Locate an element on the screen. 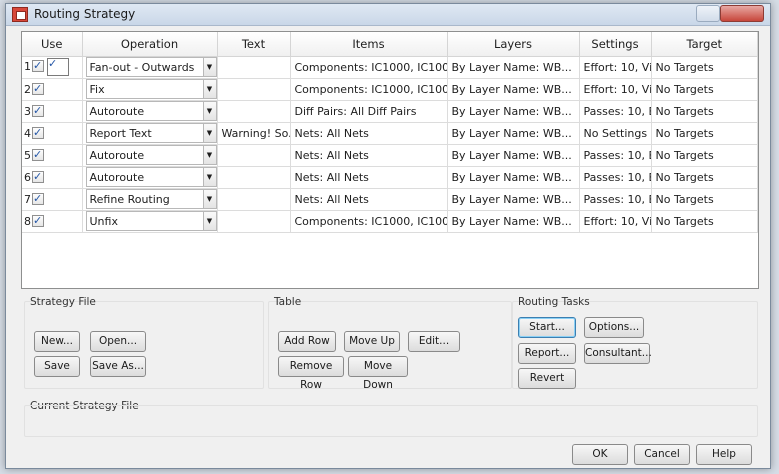 The height and width of the screenshot is (474, 779). col-items: Items is located at coordinates (369, 44).